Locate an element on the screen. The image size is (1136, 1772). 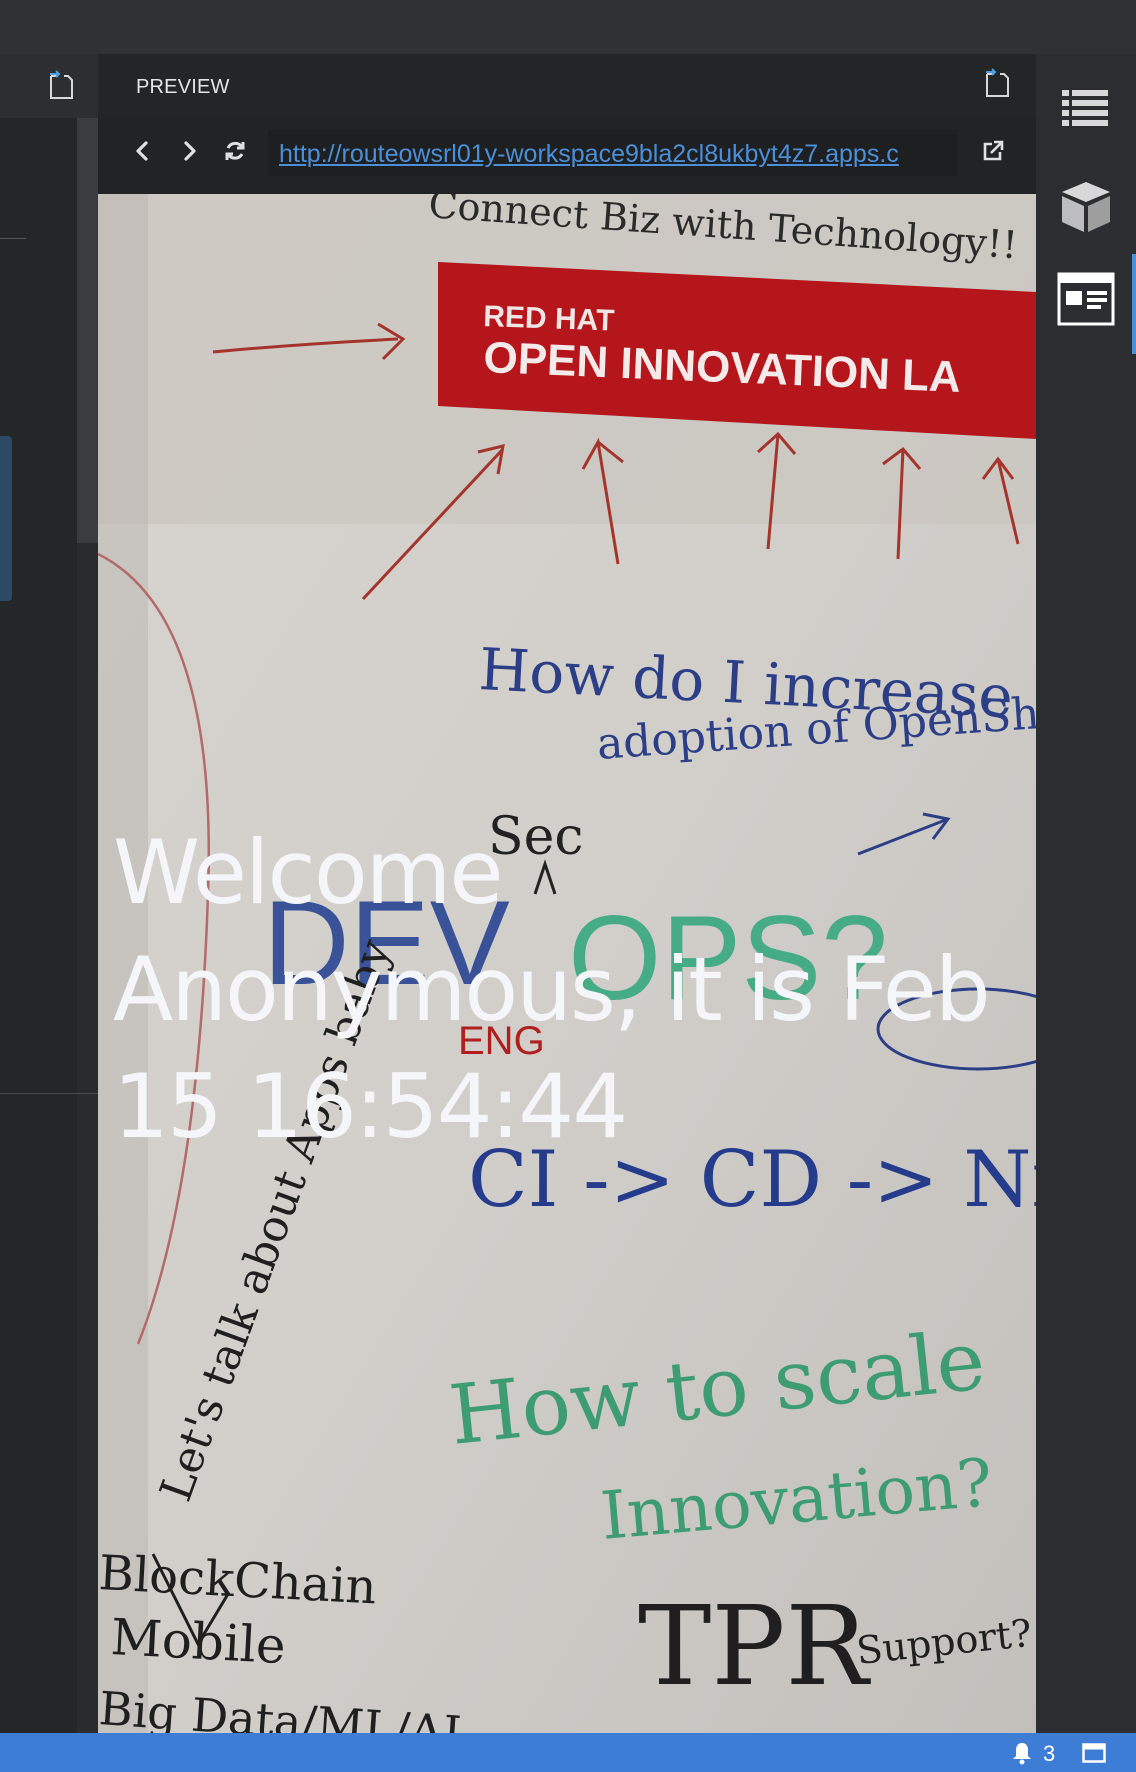
active-view-indicator is located at coordinates (1134, 304).